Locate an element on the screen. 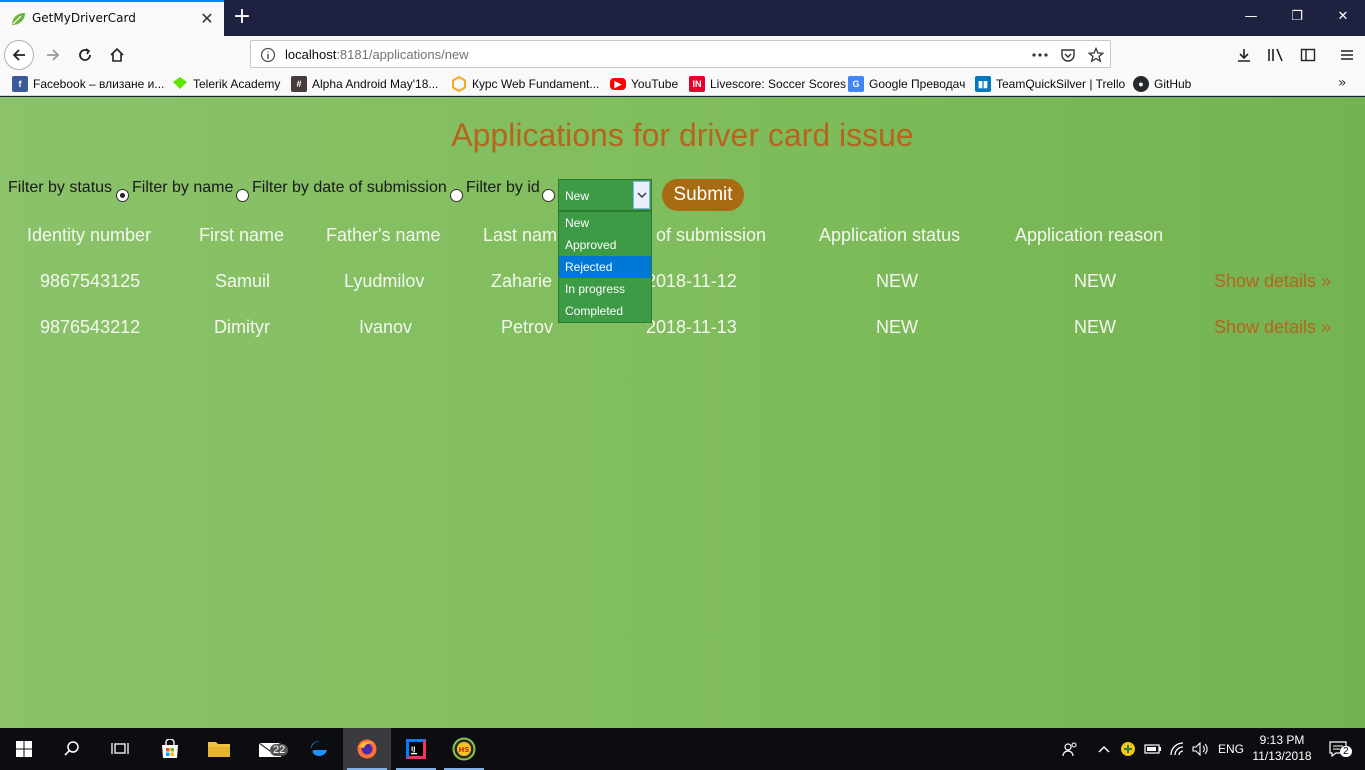 The width and height of the screenshot is (1365, 770). address-bar: localhost:8181/applications/new is located at coordinates (680, 54).